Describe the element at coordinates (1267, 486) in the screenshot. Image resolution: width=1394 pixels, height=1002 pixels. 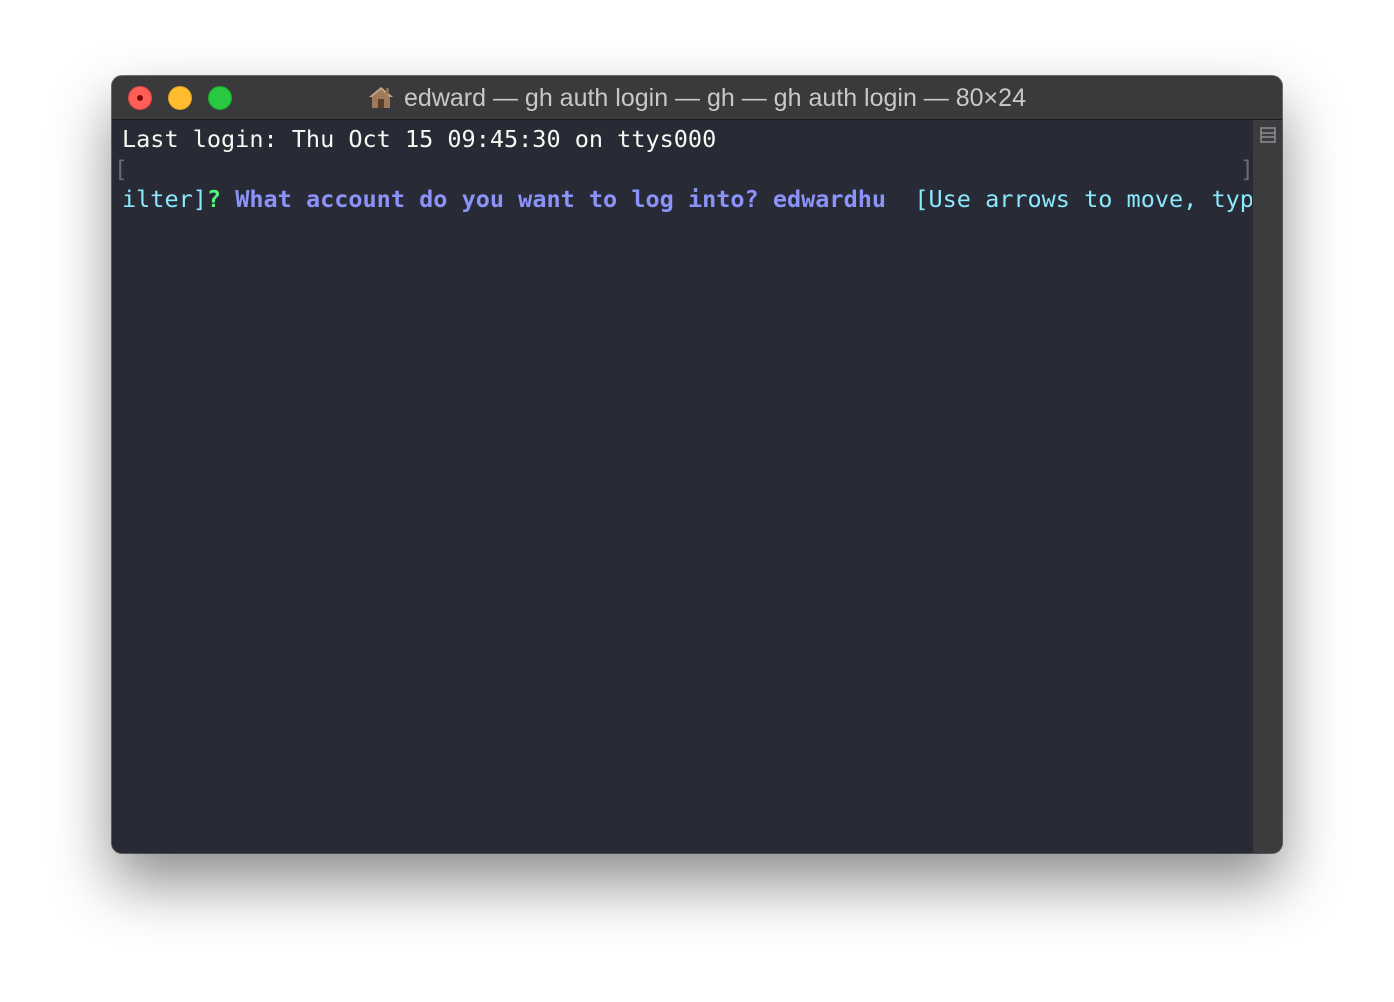
I see `scrollbar` at that location.